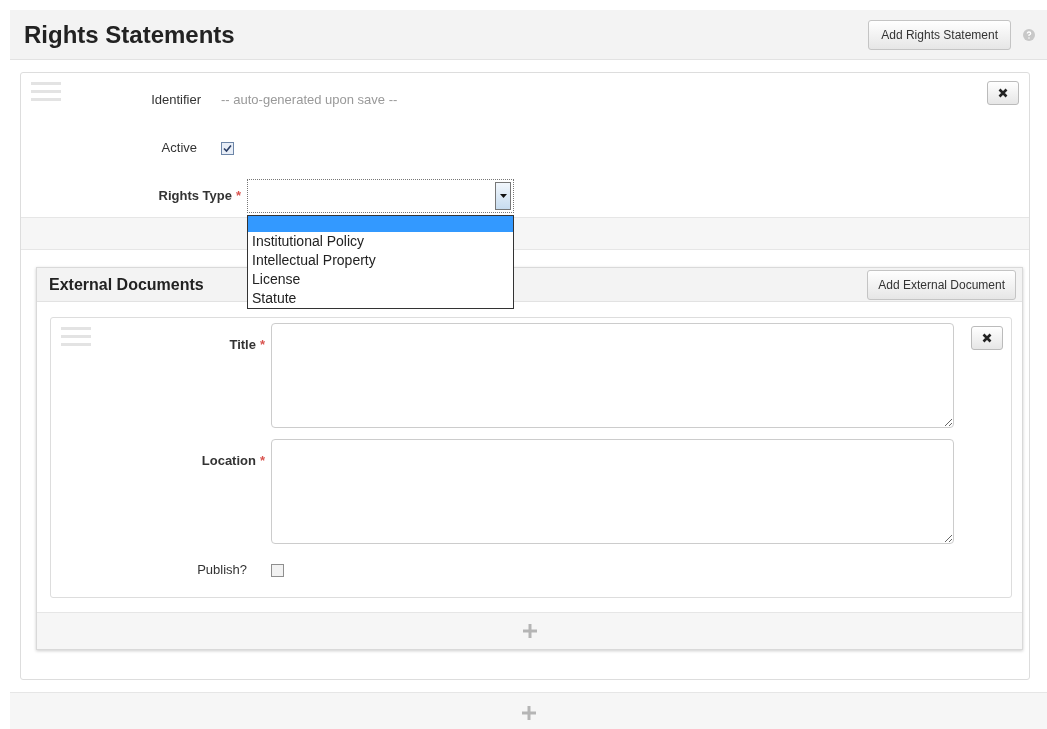 This screenshot has height=729, width=1047. I want to click on dropdown-arrow-button, so click(503, 196).